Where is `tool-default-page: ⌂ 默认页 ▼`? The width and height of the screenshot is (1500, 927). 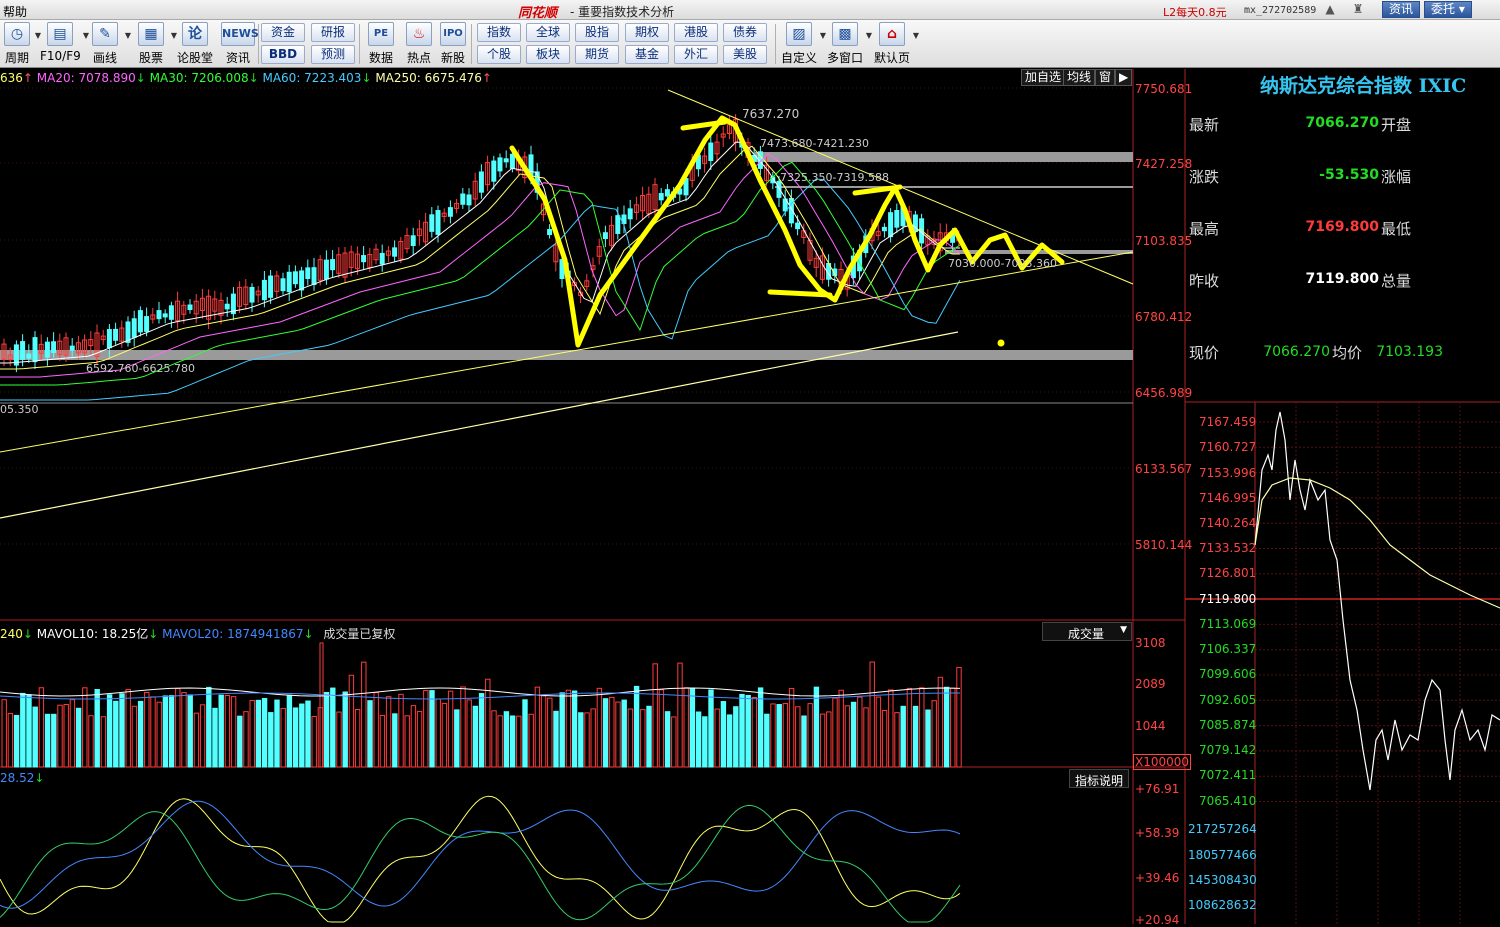
tool-default-page: ⌂ 默认页 ▼ is located at coordinates (896, 44).